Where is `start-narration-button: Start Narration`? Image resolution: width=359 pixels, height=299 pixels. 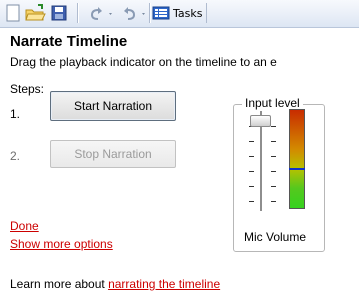 start-narration-button: Start Narration is located at coordinates (113, 106).